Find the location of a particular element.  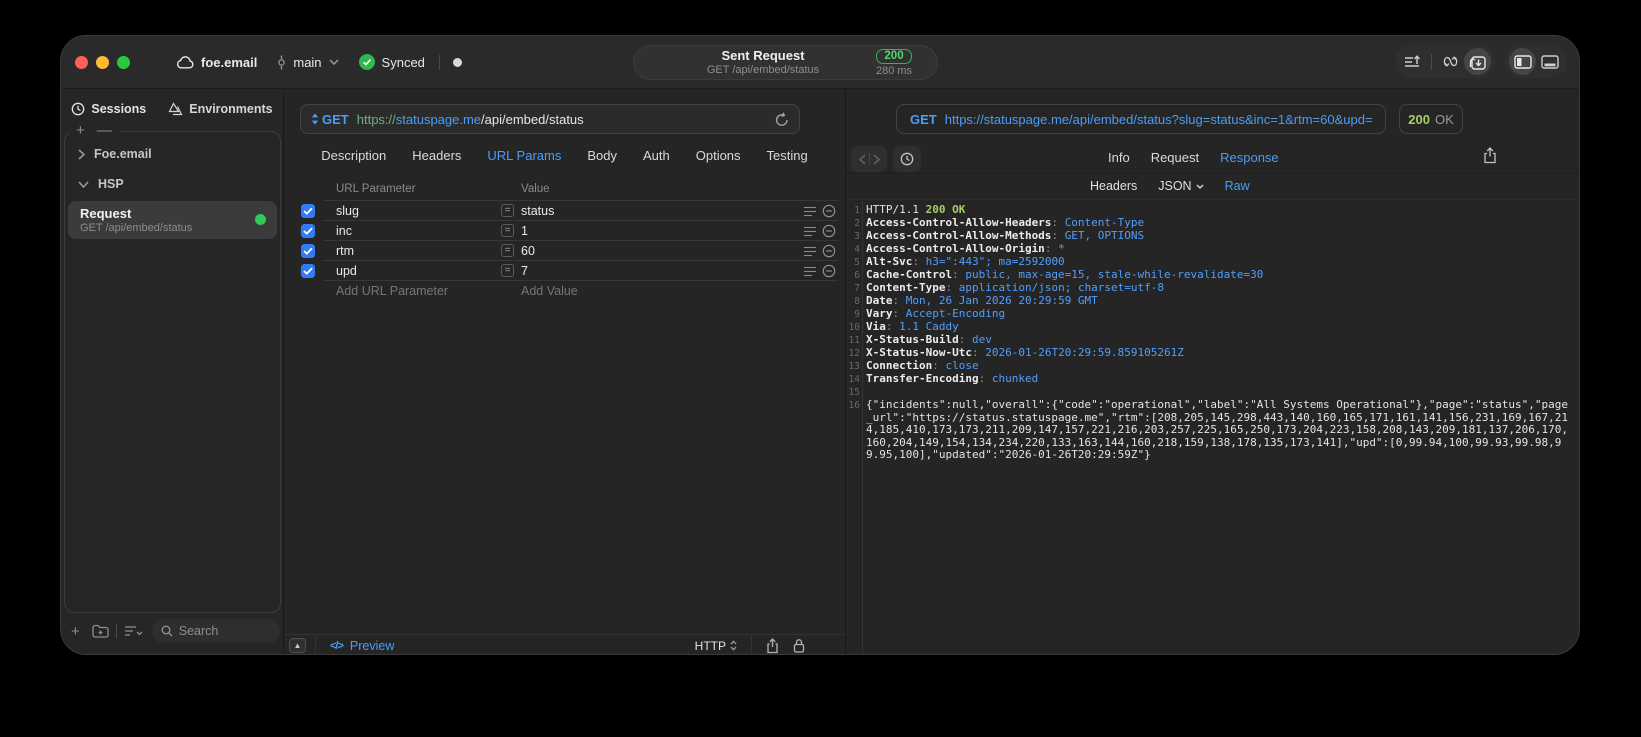

add-request-button: + is located at coordinates (75, 631).